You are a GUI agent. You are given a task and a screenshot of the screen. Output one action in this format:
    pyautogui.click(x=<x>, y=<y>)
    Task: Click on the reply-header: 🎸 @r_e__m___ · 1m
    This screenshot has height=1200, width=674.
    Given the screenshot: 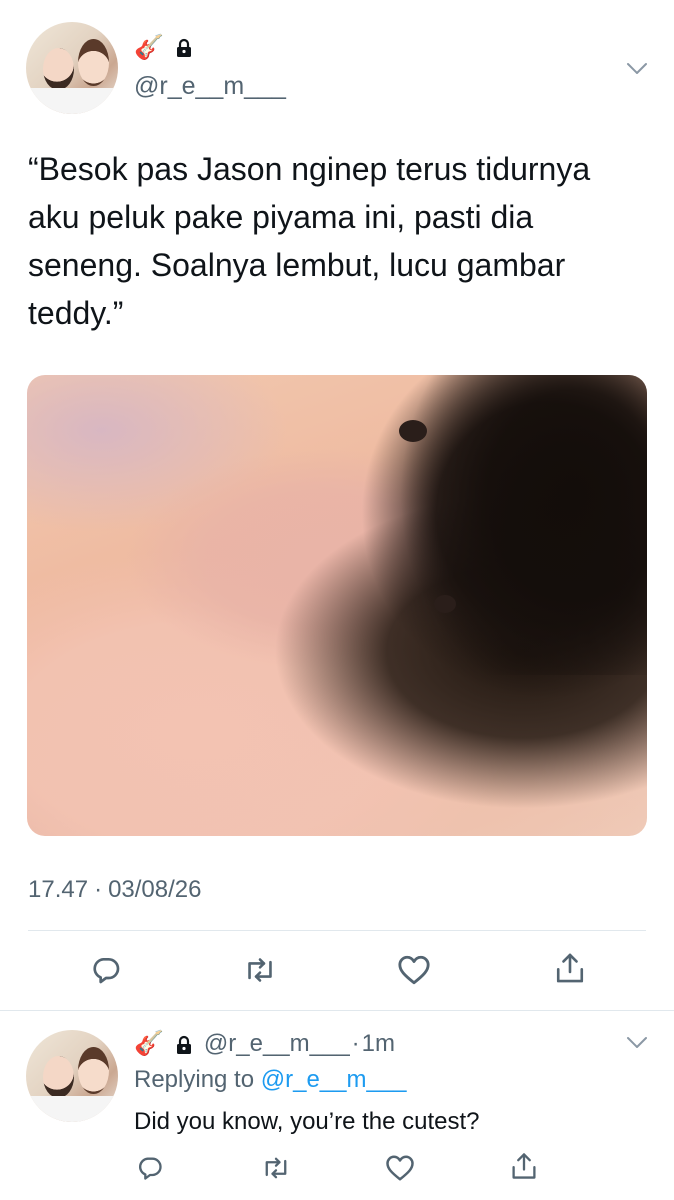 What is the action you would take?
    pyautogui.click(x=264, y=1044)
    